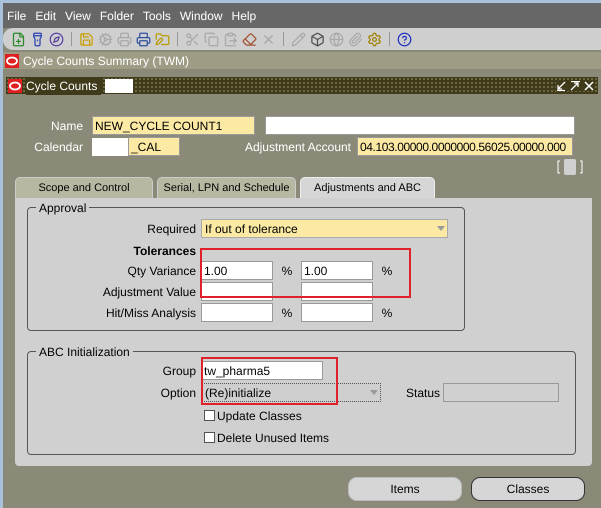 This screenshot has height=508, width=601. Describe the element at coordinates (106, 61) in the screenshot. I see `window-title: Cycle Counts Summary (TWM)` at that location.